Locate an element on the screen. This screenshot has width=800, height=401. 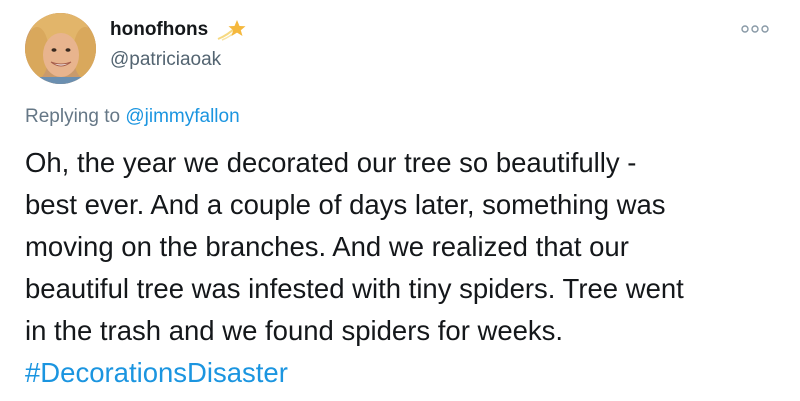
more-options-icon is located at coordinates (755, 29).